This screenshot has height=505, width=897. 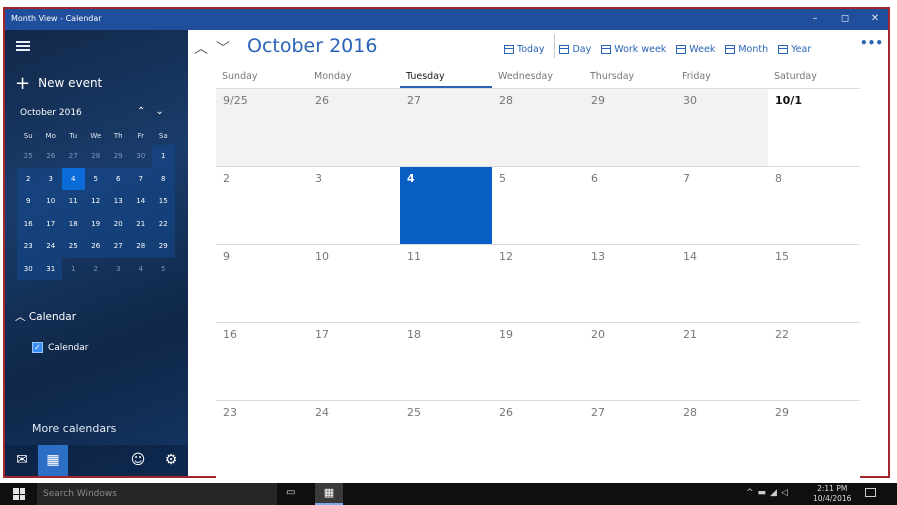 I want to click on checkbox-checked-icon: ✓, so click(x=37, y=347).